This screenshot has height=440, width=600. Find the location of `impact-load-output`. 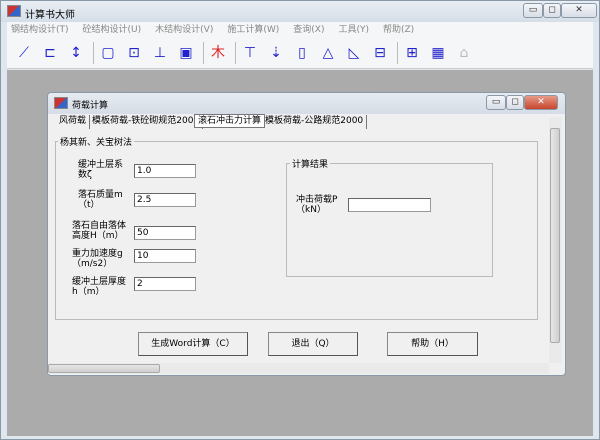

impact-load-output is located at coordinates (389, 205).